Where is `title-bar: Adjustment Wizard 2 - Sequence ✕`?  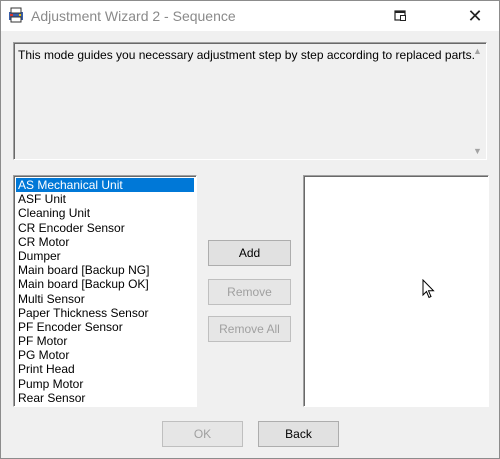
title-bar: Adjustment Wizard 2 - Sequence ✕ is located at coordinates (250, 16).